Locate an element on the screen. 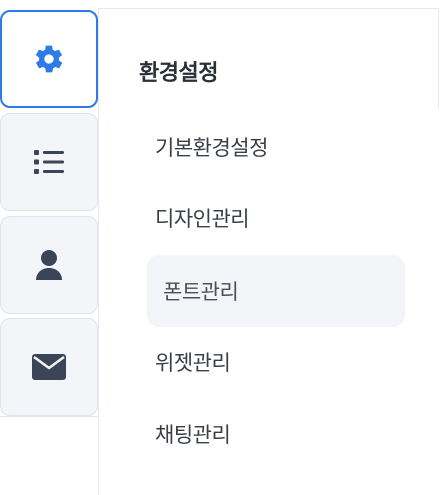 The image size is (443, 495). panel-edge is located at coordinates (438, 58).